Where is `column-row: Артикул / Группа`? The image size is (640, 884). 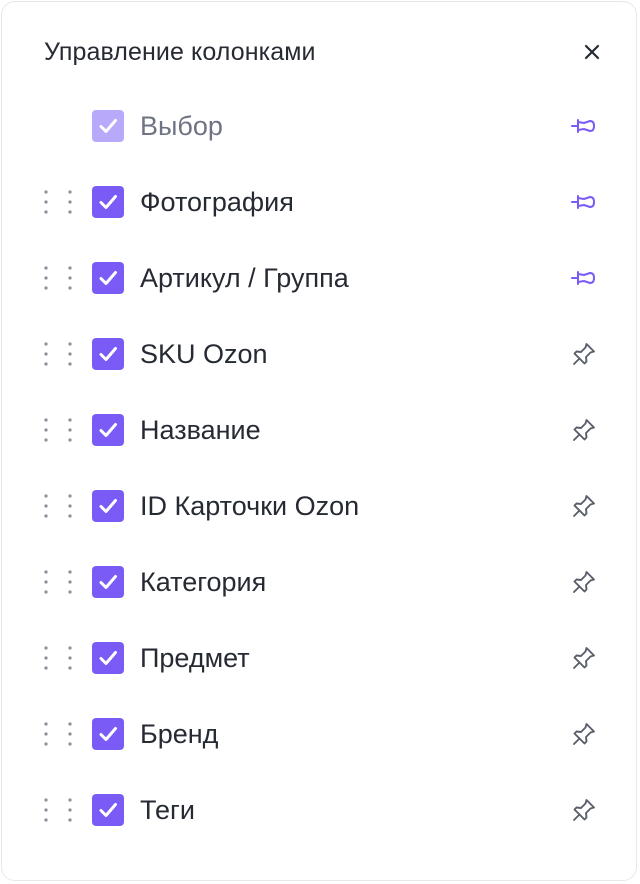
column-row: Артикул / Группа is located at coordinates (319, 278).